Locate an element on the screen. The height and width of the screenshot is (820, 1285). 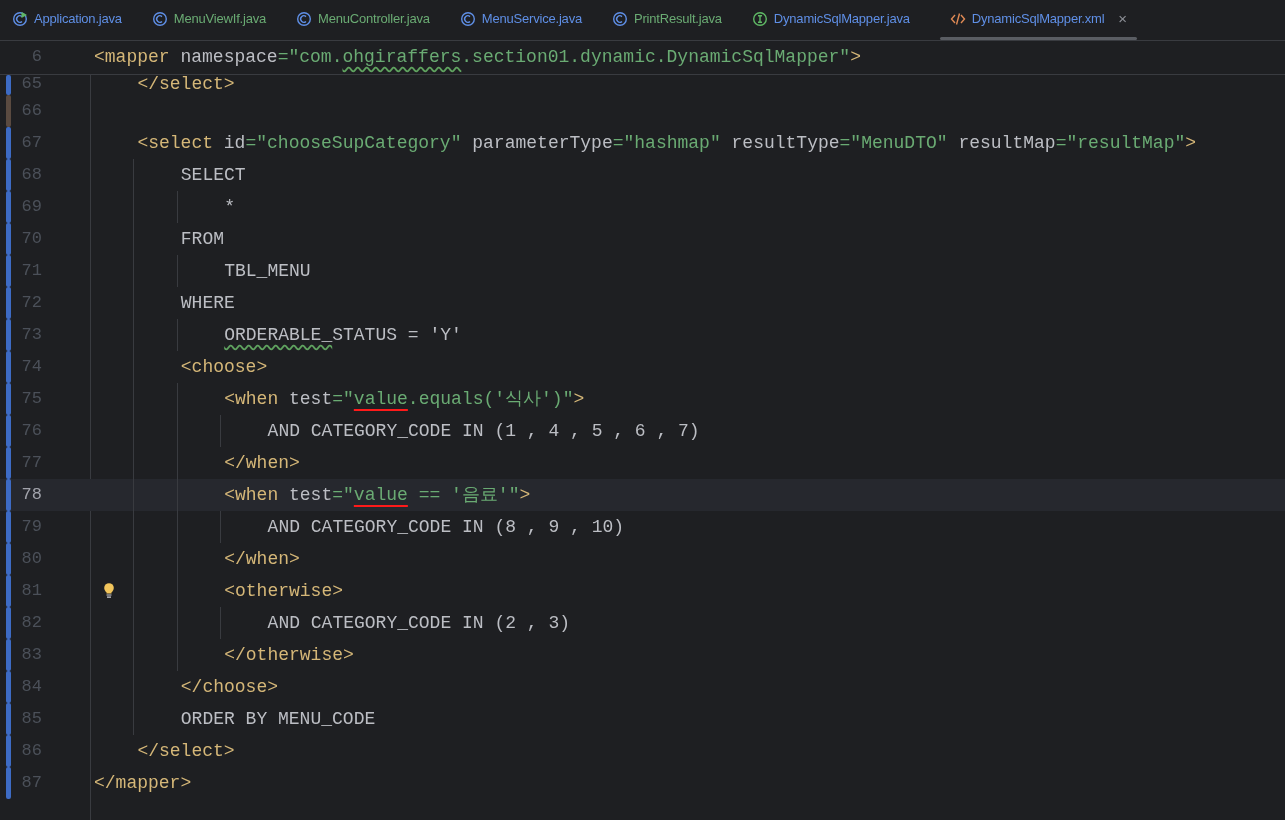
line-number: 78 is located at coordinates (31, 495).